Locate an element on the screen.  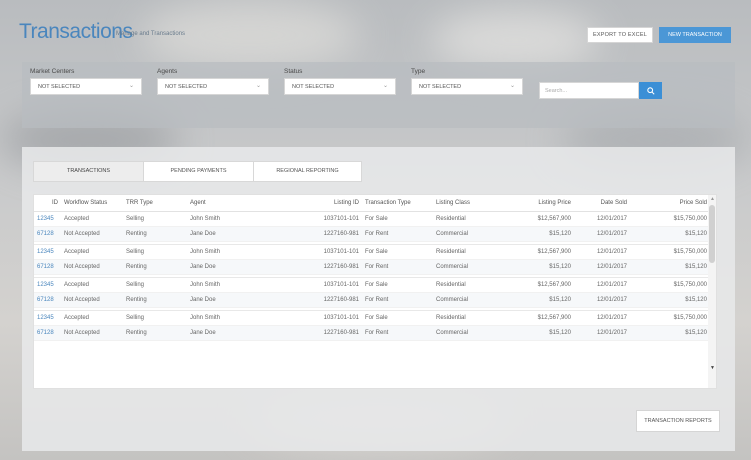
filter-status: Status NOT SELECTED ⌄ is located at coordinates (340, 81).